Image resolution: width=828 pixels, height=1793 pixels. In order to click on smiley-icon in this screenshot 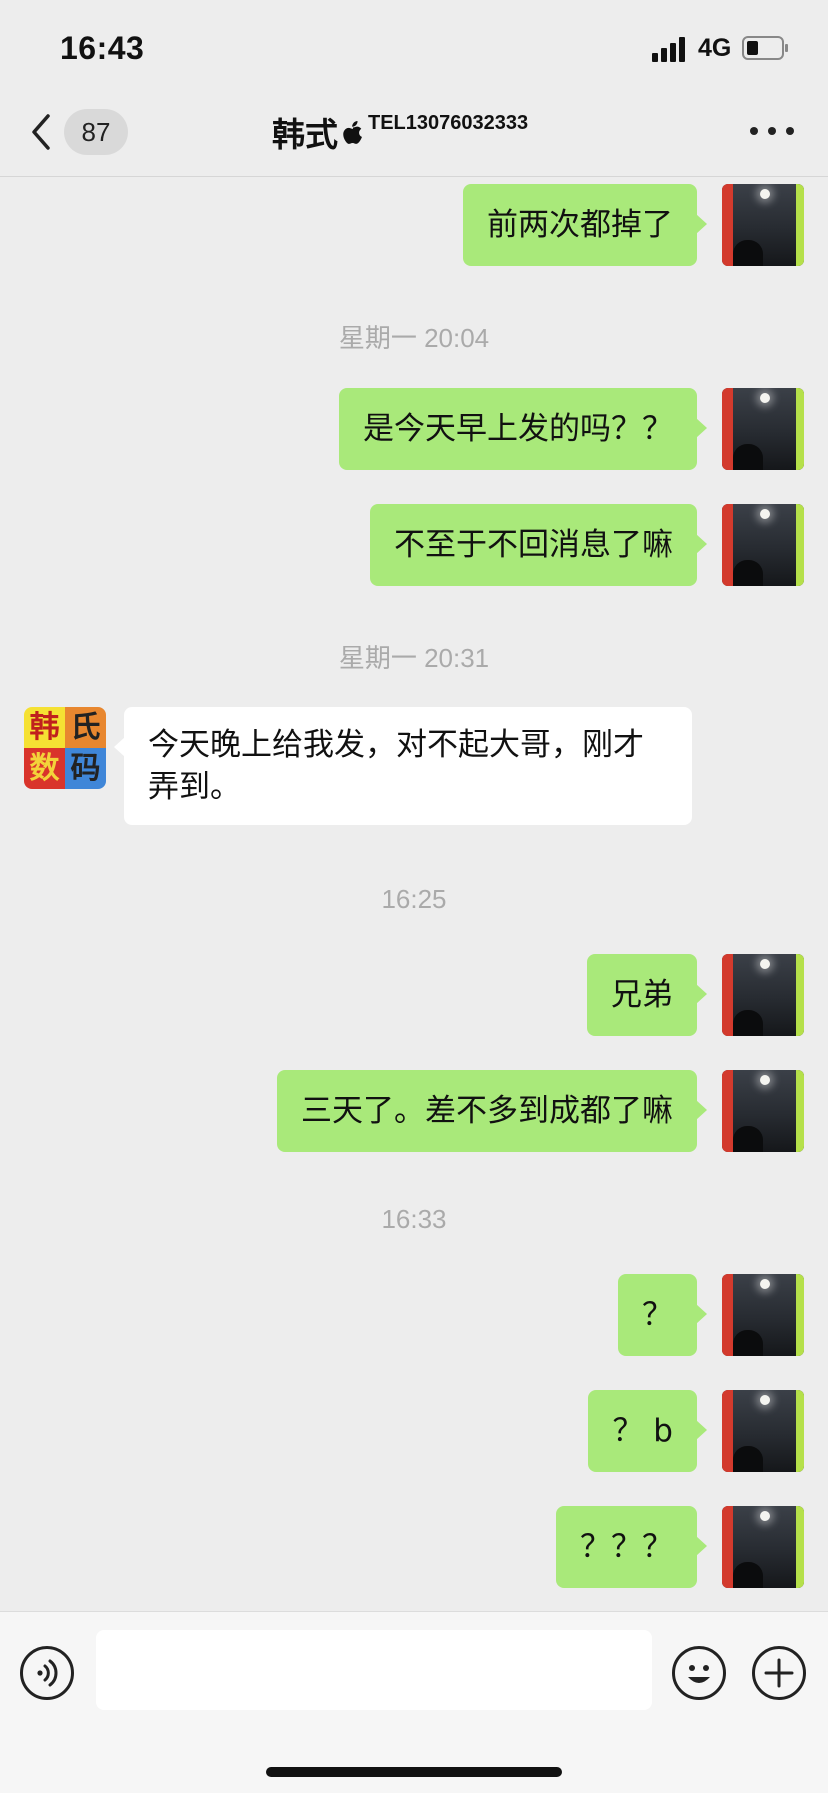, I will do `click(699, 1674)`.